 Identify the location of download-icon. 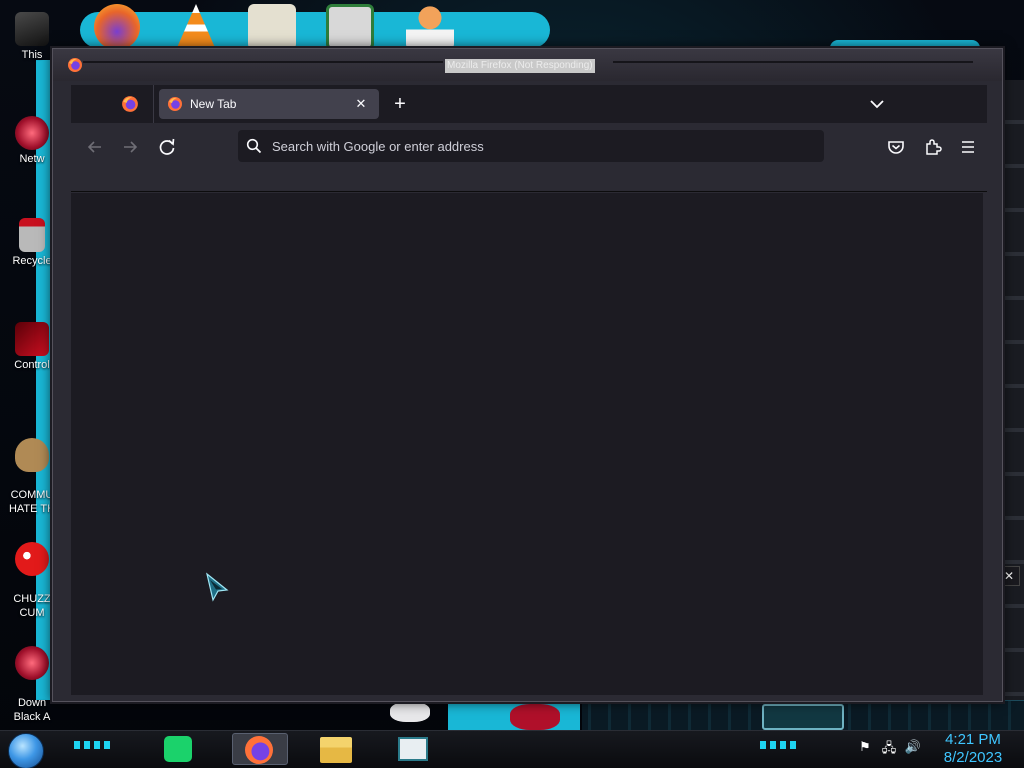
(32, 663).